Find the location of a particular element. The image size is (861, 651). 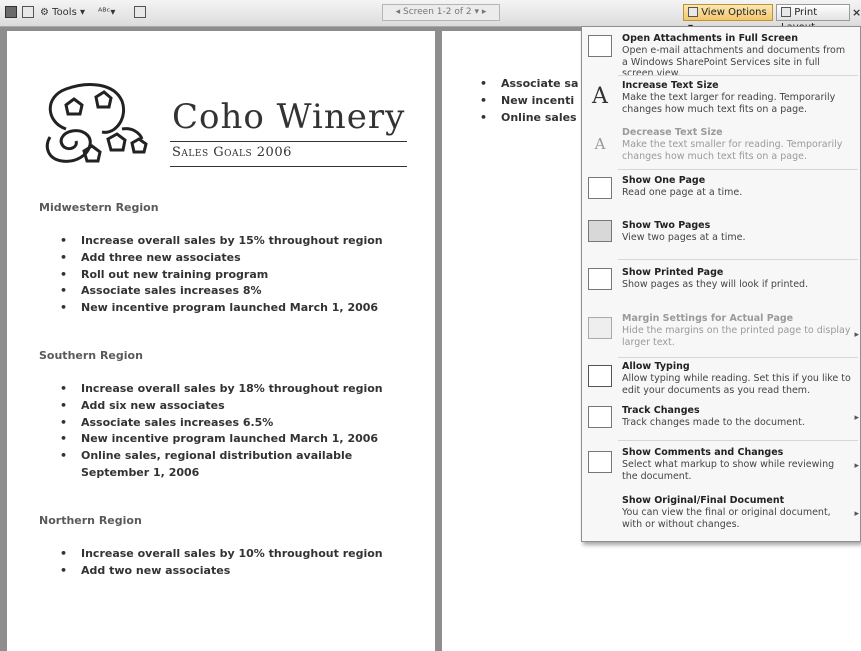

one-page-icon is located at coordinates (600, 188).